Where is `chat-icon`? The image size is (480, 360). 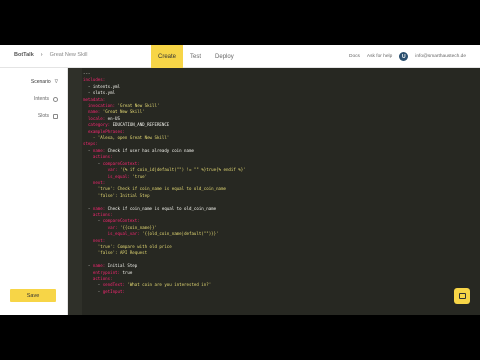 chat-icon is located at coordinates (462, 296).